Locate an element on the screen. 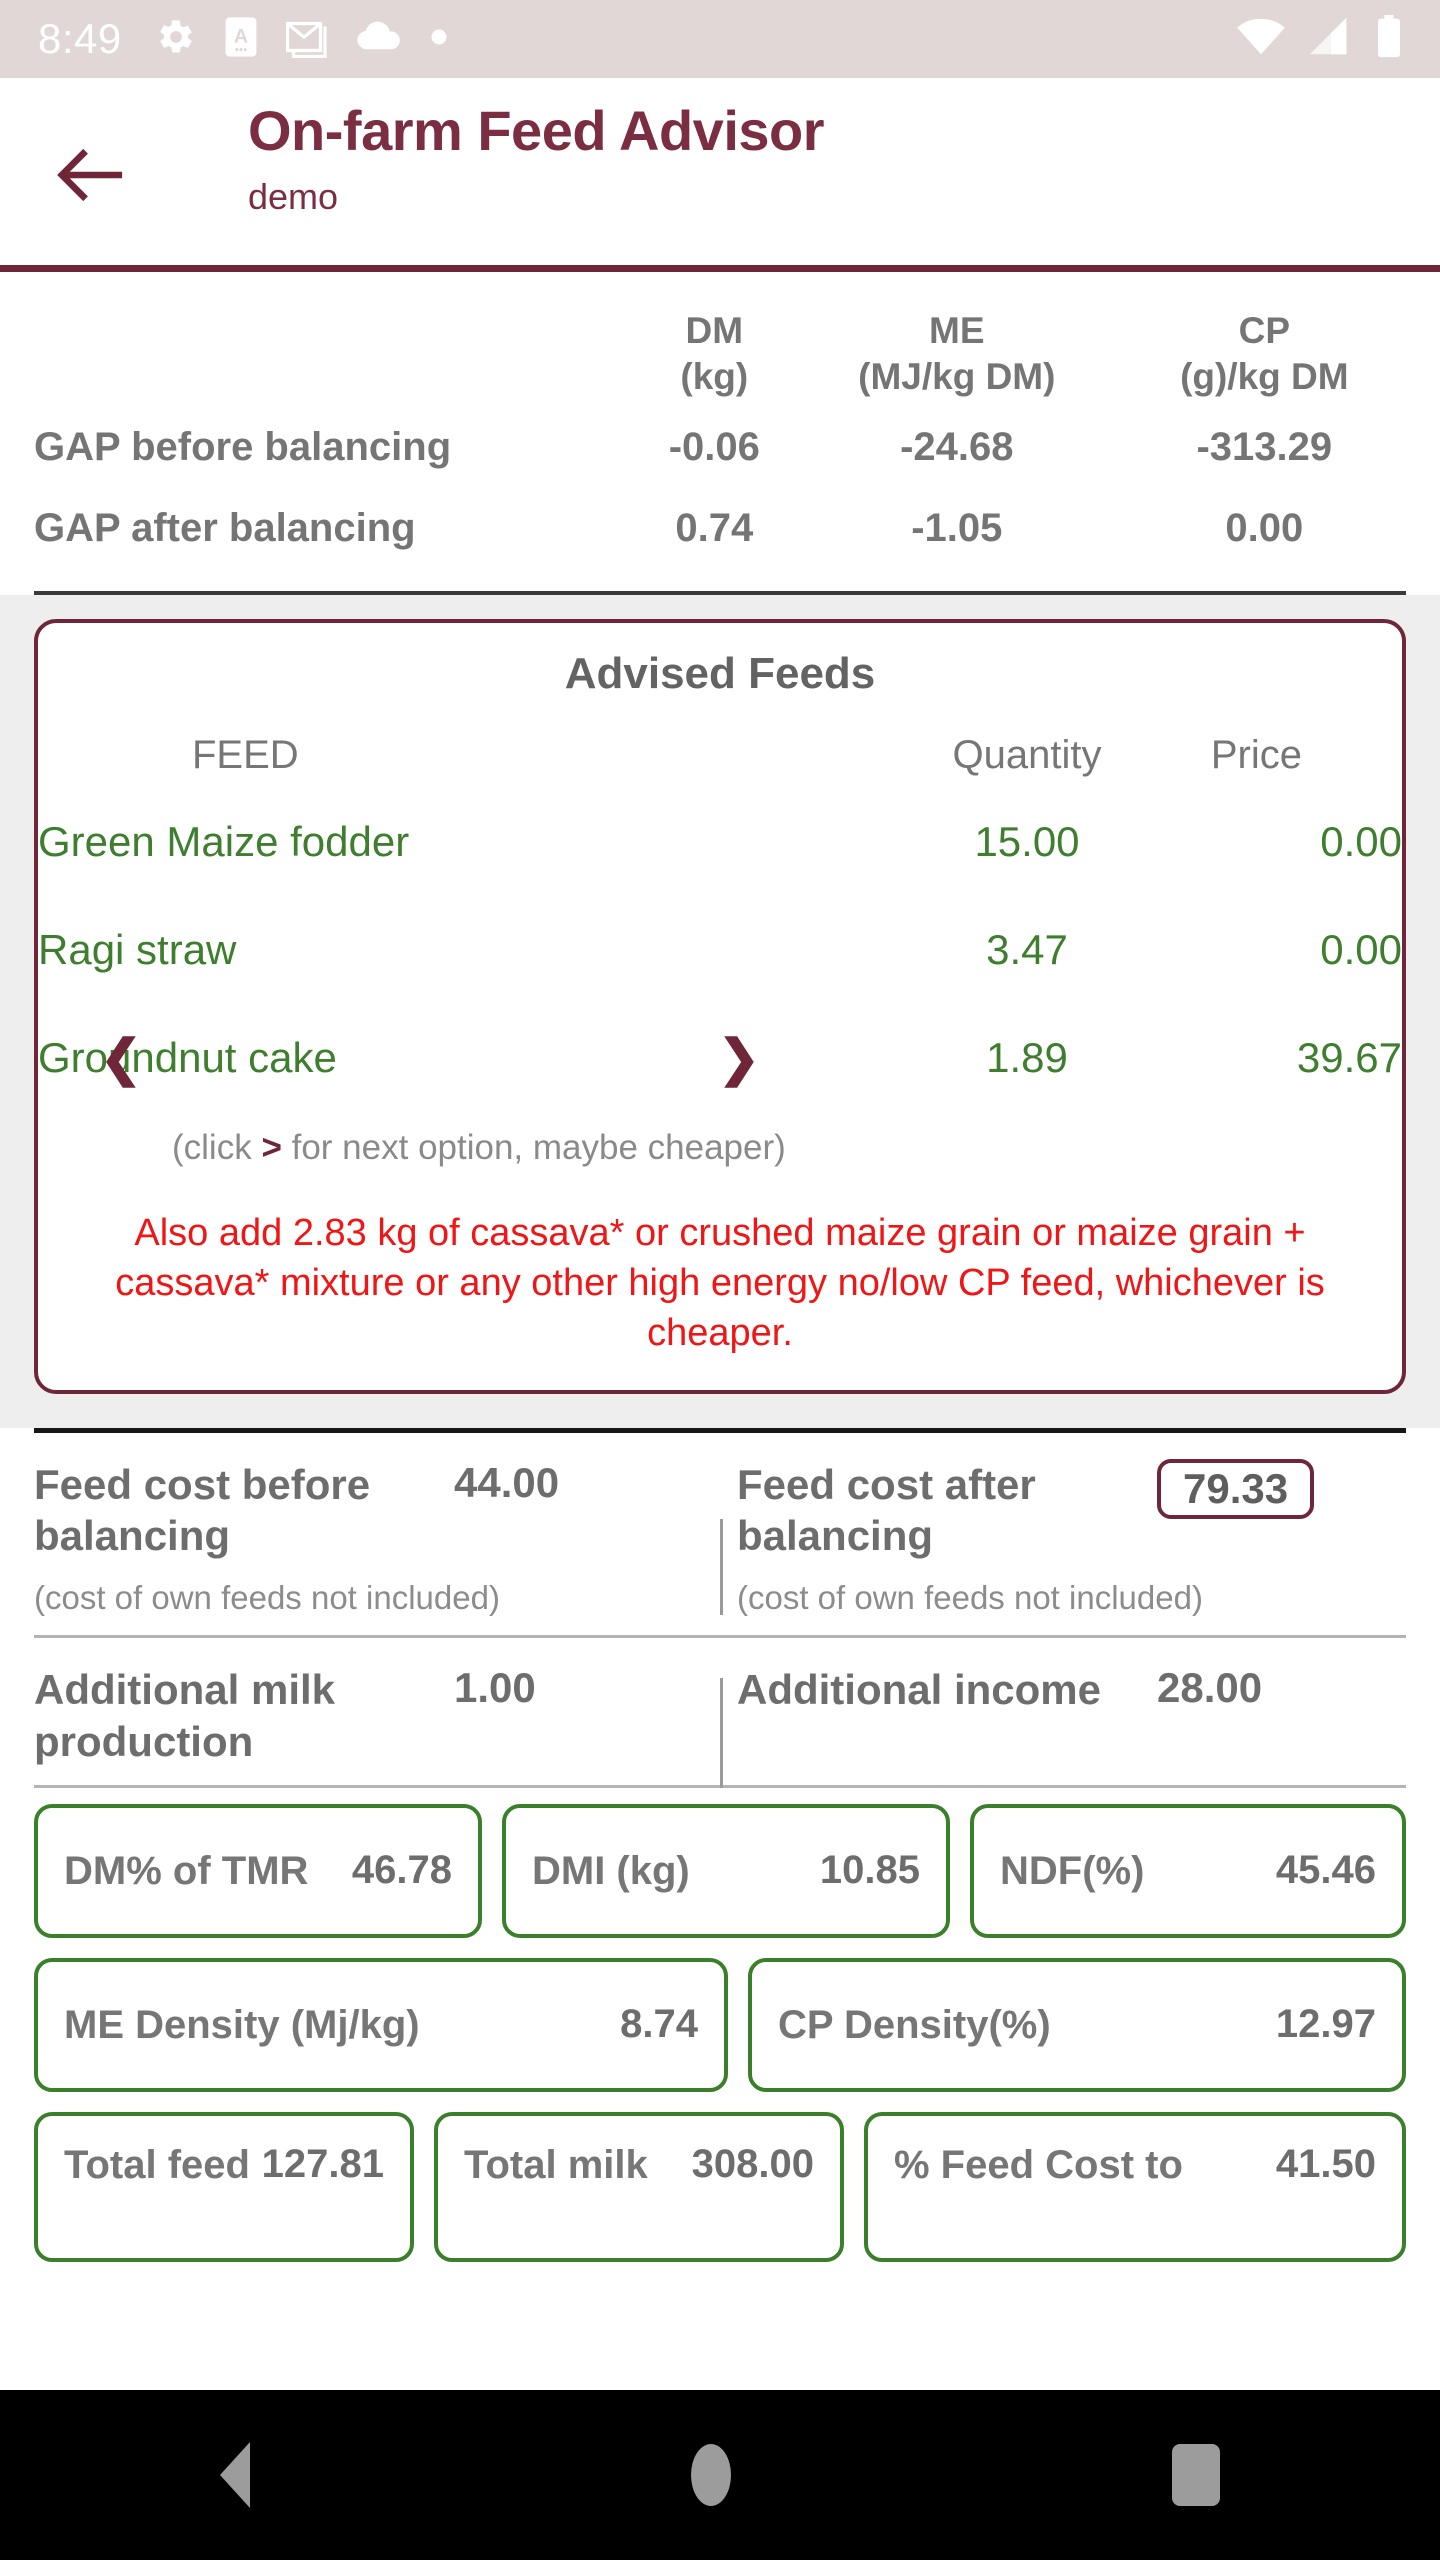  metric-dmi: DMI (kg) 10.85 is located at coordinates (726, 1870).